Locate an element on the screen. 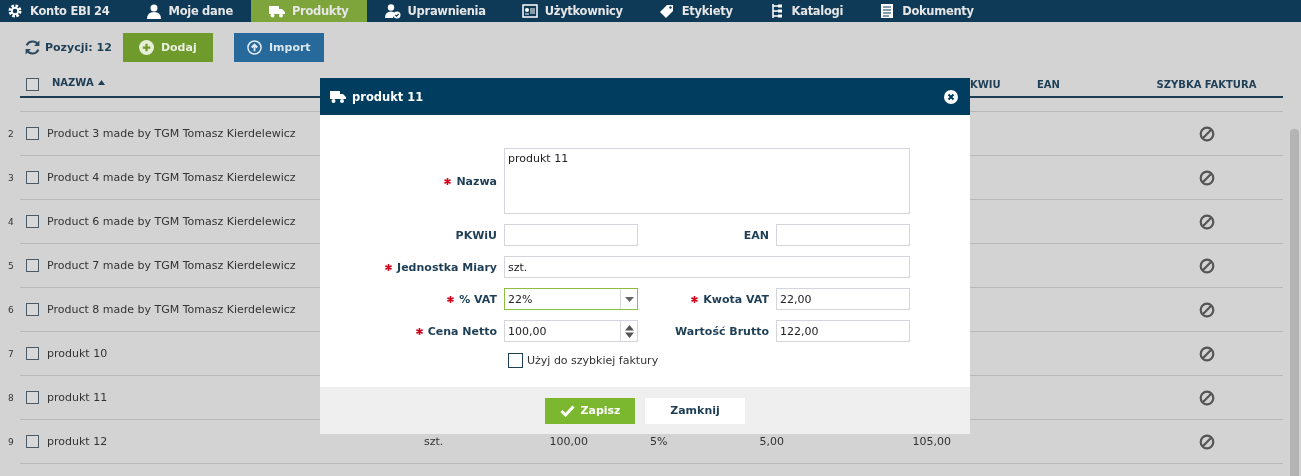 Image resolution: width=1301 pixels, height=476 pixels. product-name: Product 7 made by TGM Tomasz Kierdelewicz is located at coordinates (171, 265).